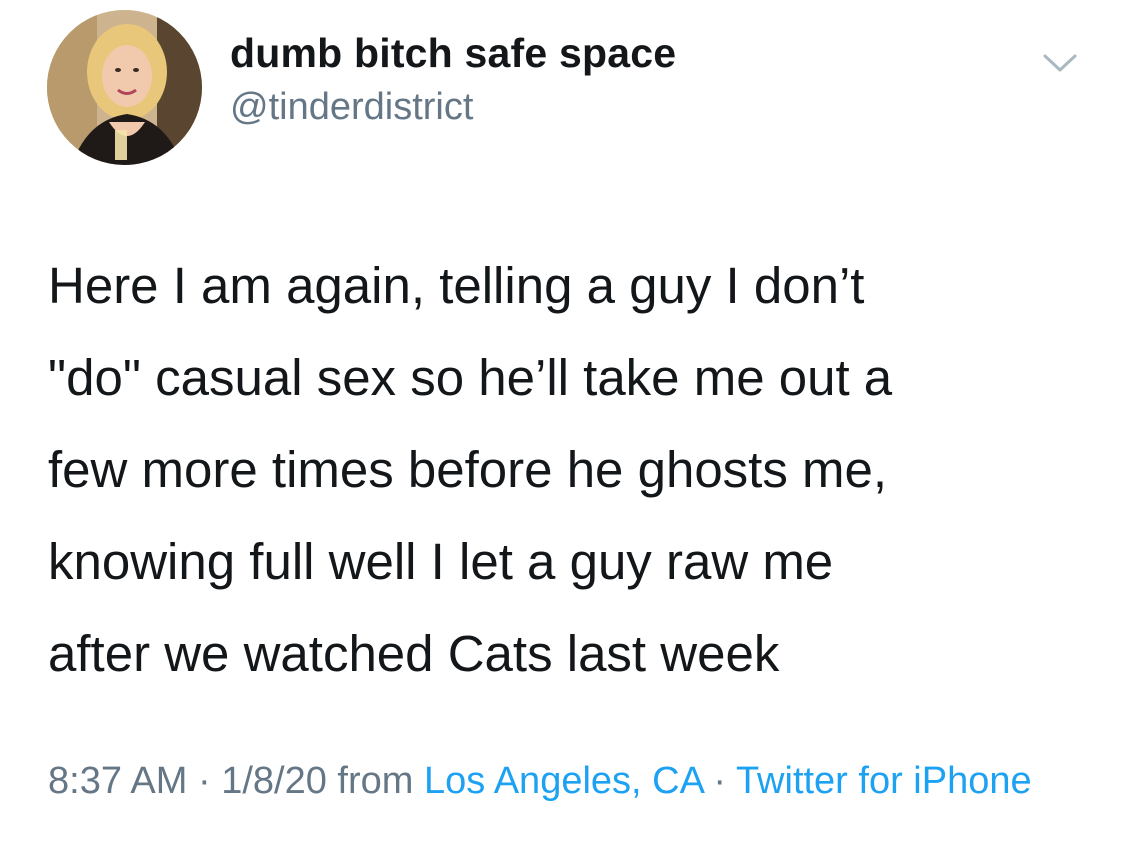  Describe the element at coordinates (563, 781) in the screenshot. I see `location-link: Los Angeles, CA` at that location.